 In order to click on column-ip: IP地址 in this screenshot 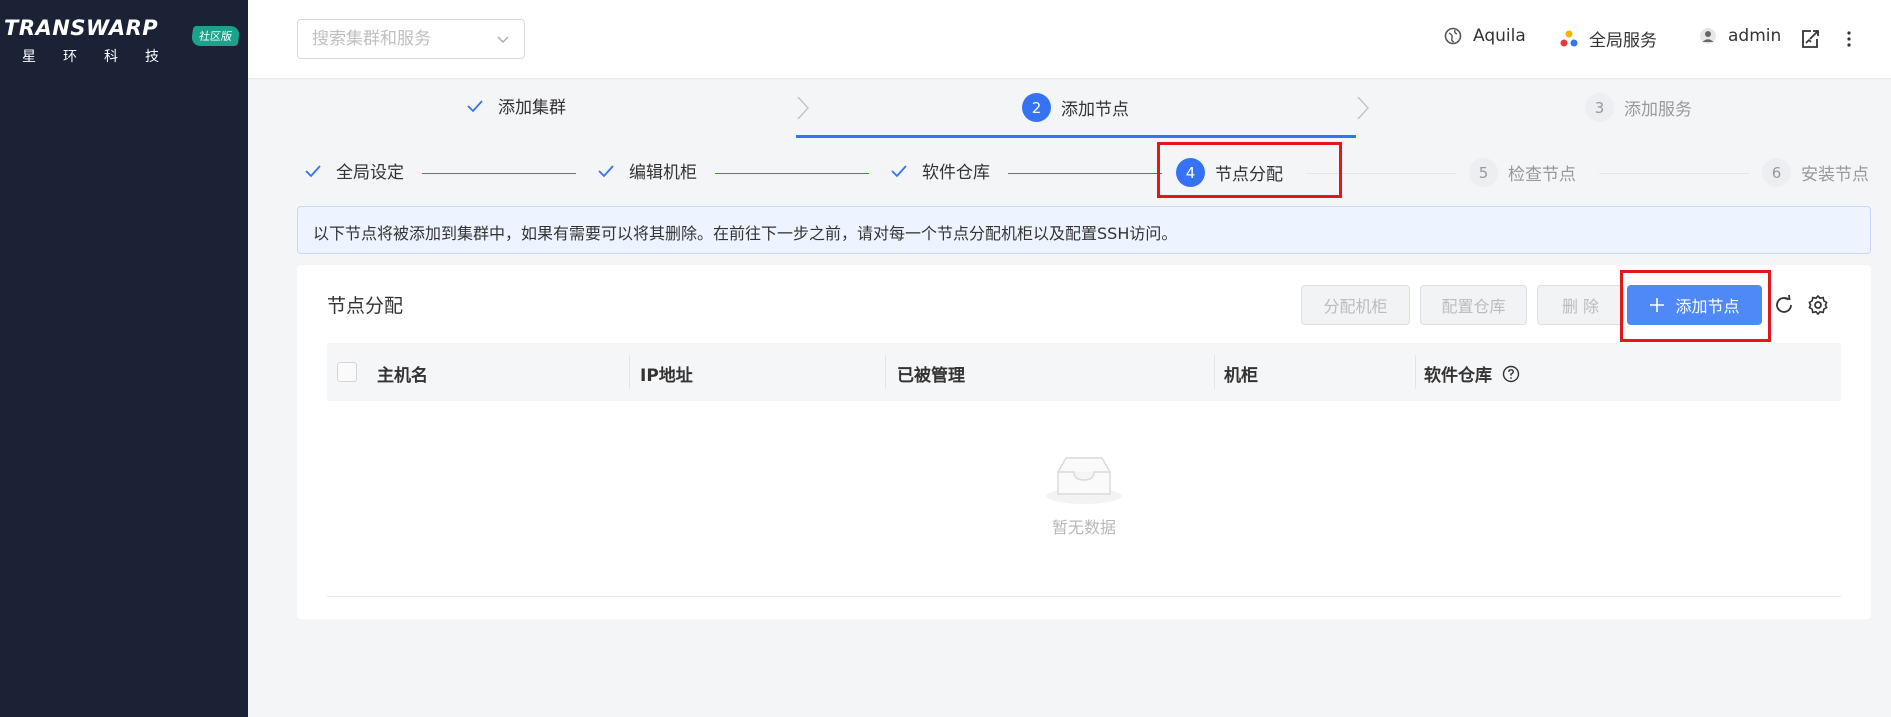, I will do `click(666, 373)`.